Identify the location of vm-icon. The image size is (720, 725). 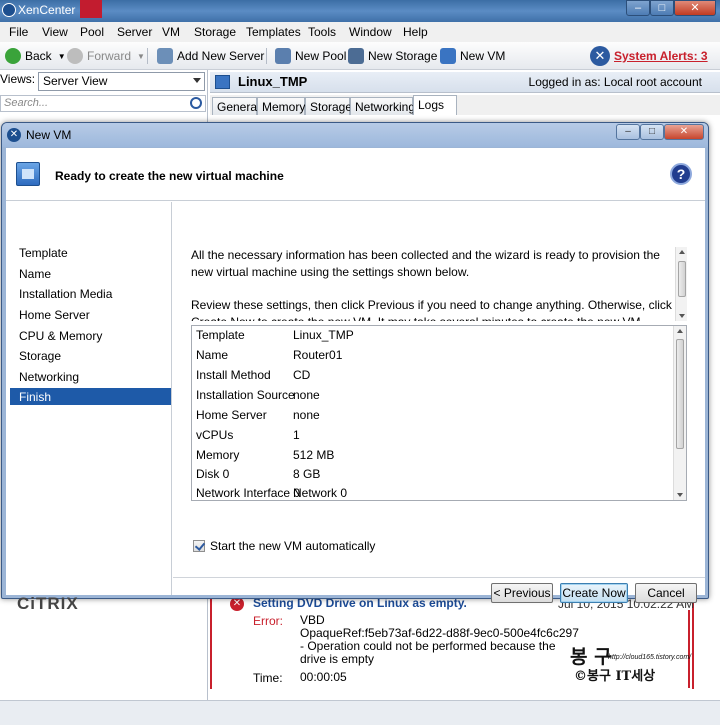
(222, 82).